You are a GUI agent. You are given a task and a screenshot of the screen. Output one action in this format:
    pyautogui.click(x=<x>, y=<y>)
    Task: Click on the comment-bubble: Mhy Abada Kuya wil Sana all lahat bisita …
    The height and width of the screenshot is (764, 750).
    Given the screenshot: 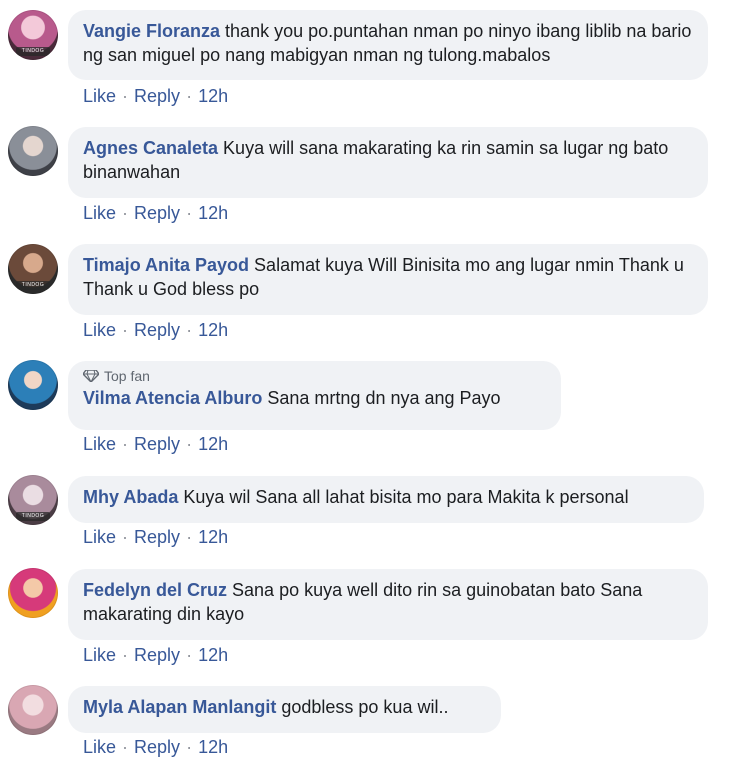 What is the action you would take?
    pyautogui.click(x=386, y=499)
    